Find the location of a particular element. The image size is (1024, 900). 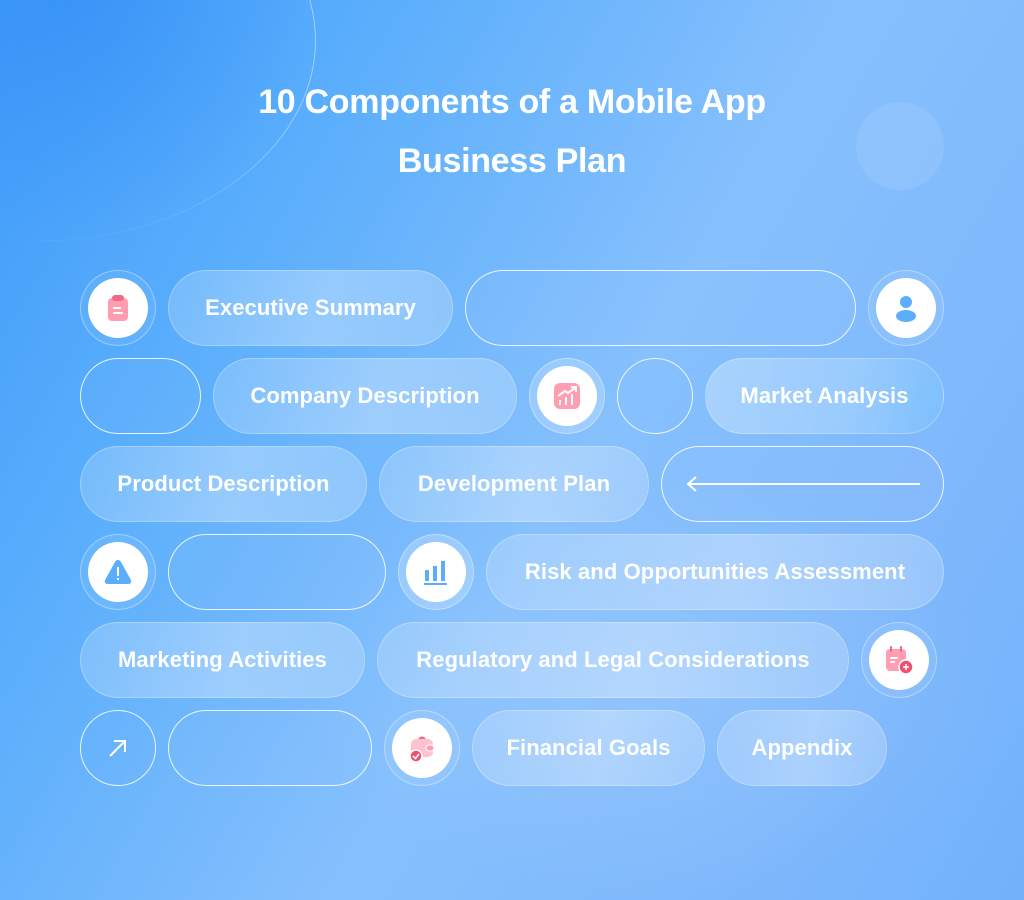

component-marketing-activities: Marketing Activities is located at coordinates (222, 660).